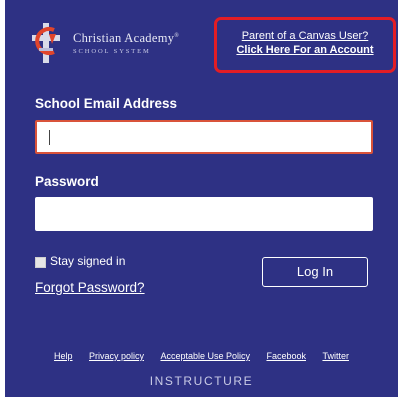 The height and width of the screenshot is (397, 401). I want to click on school-logo: Christian Academy® SCHOOL SYSTEM, so click(119, 43).